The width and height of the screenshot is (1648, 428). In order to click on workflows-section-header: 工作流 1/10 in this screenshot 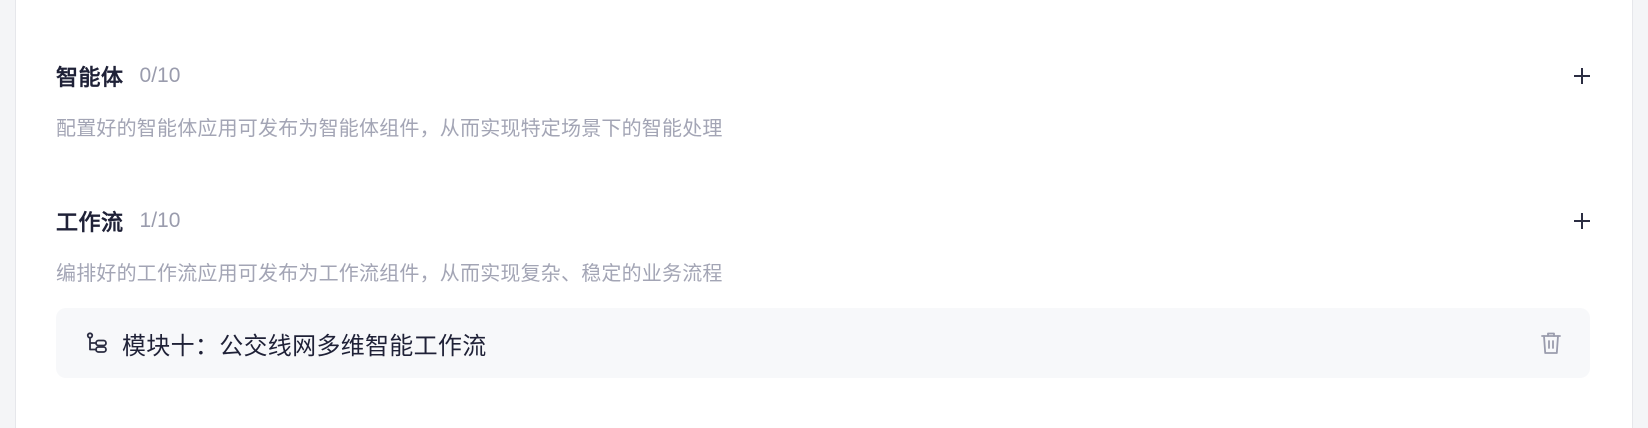, I will do `click(830, 221)`.